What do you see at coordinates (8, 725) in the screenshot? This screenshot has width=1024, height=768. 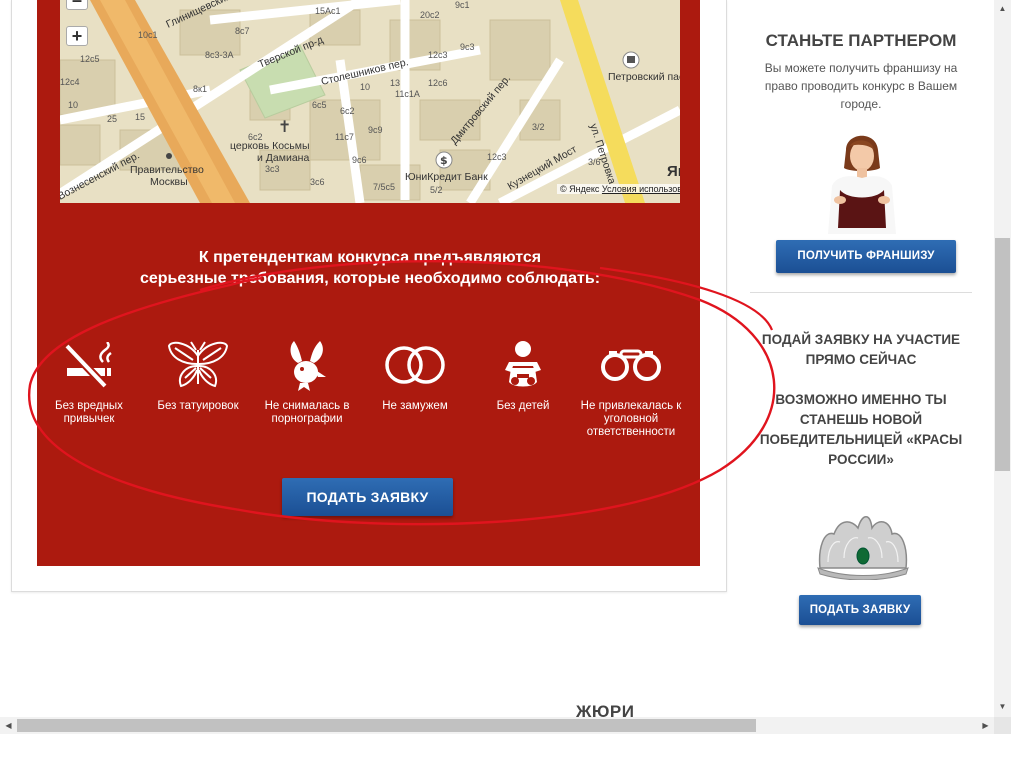 I see `scroll-left-arrow-icon: ◀` at bounding box center [8, 725].